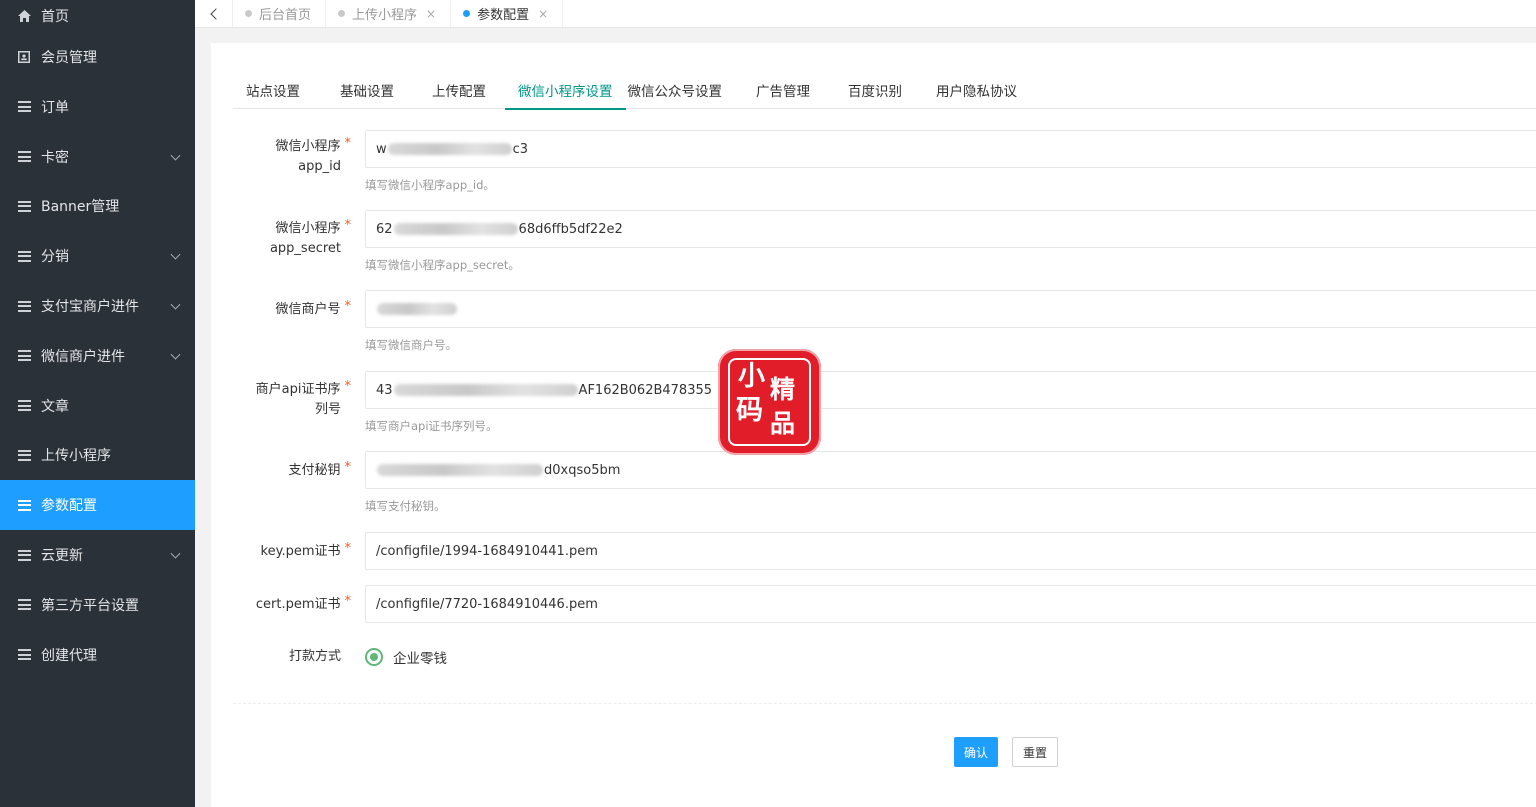 The width and height of the screenshot is (1536, 807). What do you see at coordinates (97, 406) in the screenshot?
I see `sidebar-item-articles: 文章` at bounding box center [97, 406].